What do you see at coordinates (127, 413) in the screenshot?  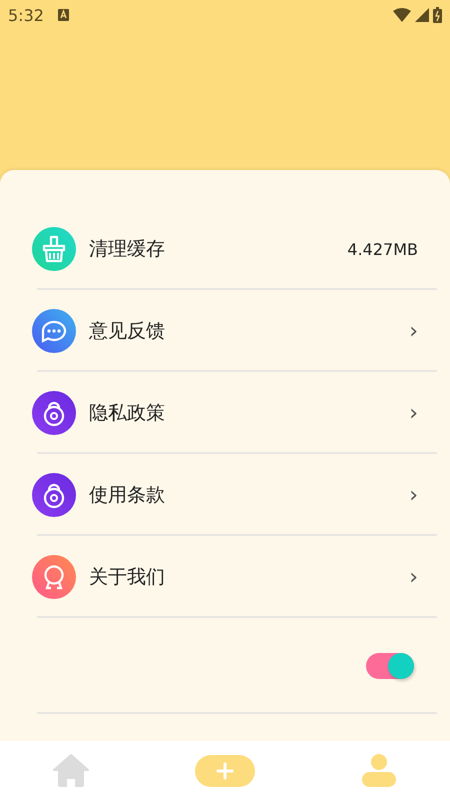 I see `menu-label: 隐私政策` at bounding box center [127, 413].